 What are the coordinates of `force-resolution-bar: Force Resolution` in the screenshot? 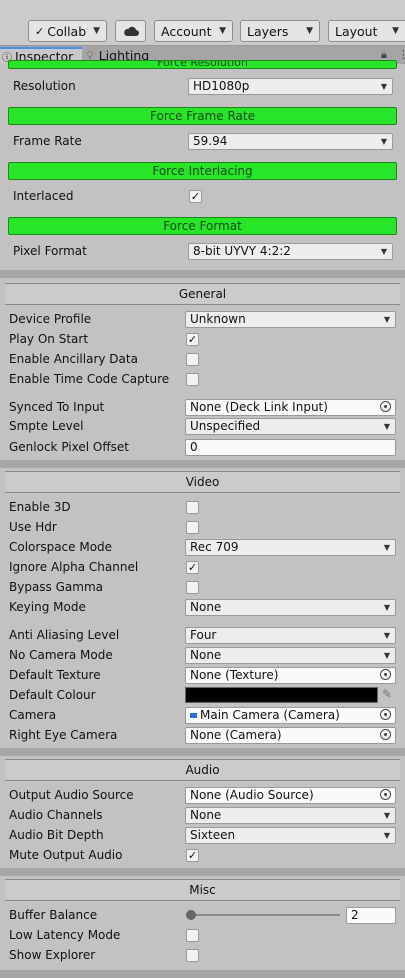 It's located at (202, 64).